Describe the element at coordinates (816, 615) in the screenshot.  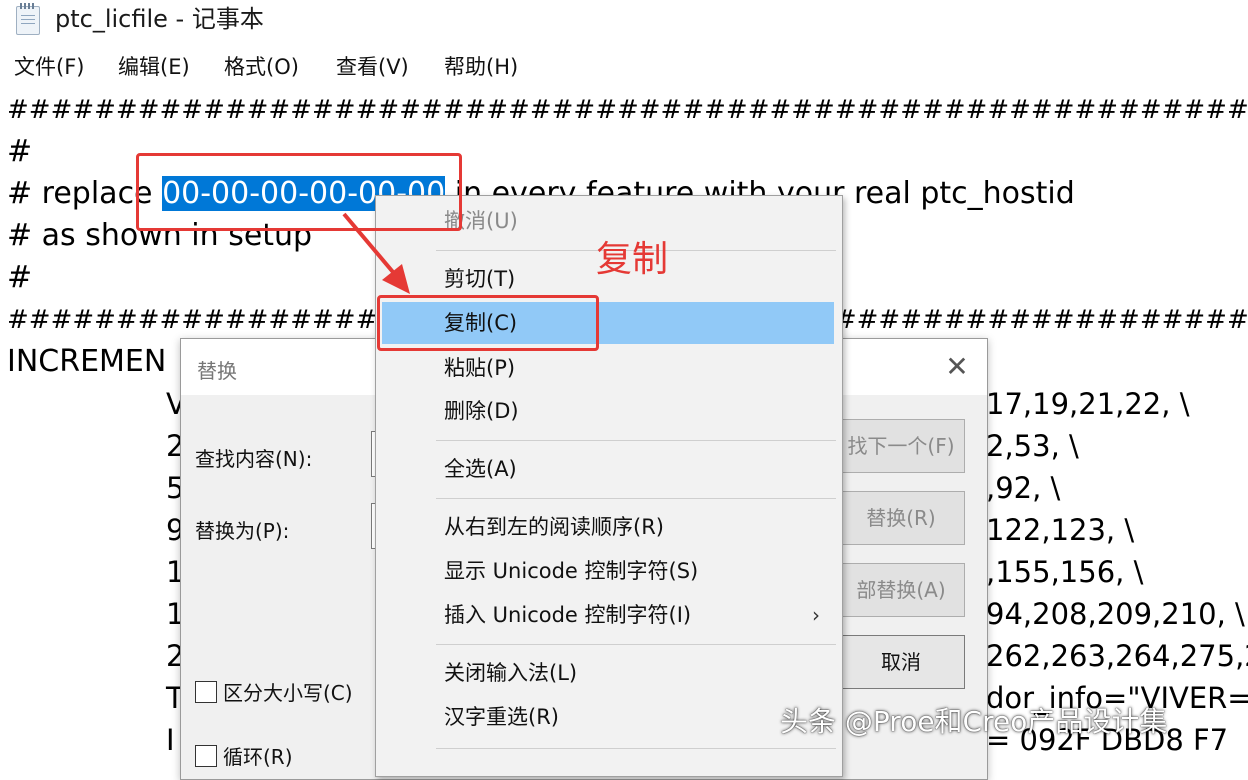
I see `chevron-right-icon: ›` at that location.